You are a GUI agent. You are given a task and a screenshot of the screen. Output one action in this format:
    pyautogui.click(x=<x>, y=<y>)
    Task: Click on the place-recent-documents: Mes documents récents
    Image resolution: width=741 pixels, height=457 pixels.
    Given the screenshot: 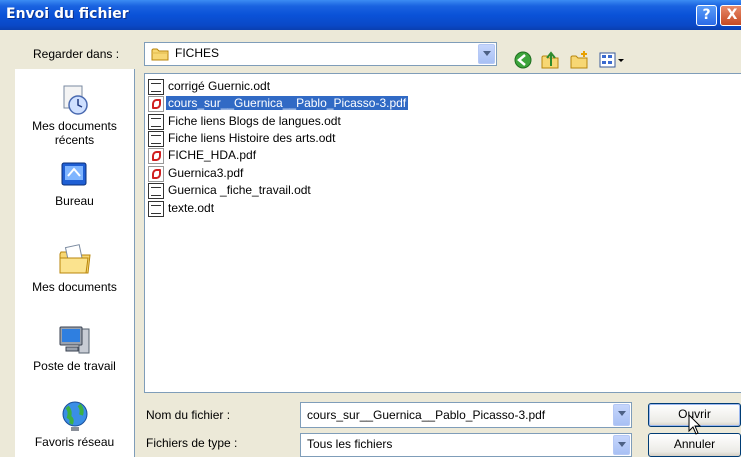 What is the action you would take?
    pyautogui.click(x=74, y=115)
    